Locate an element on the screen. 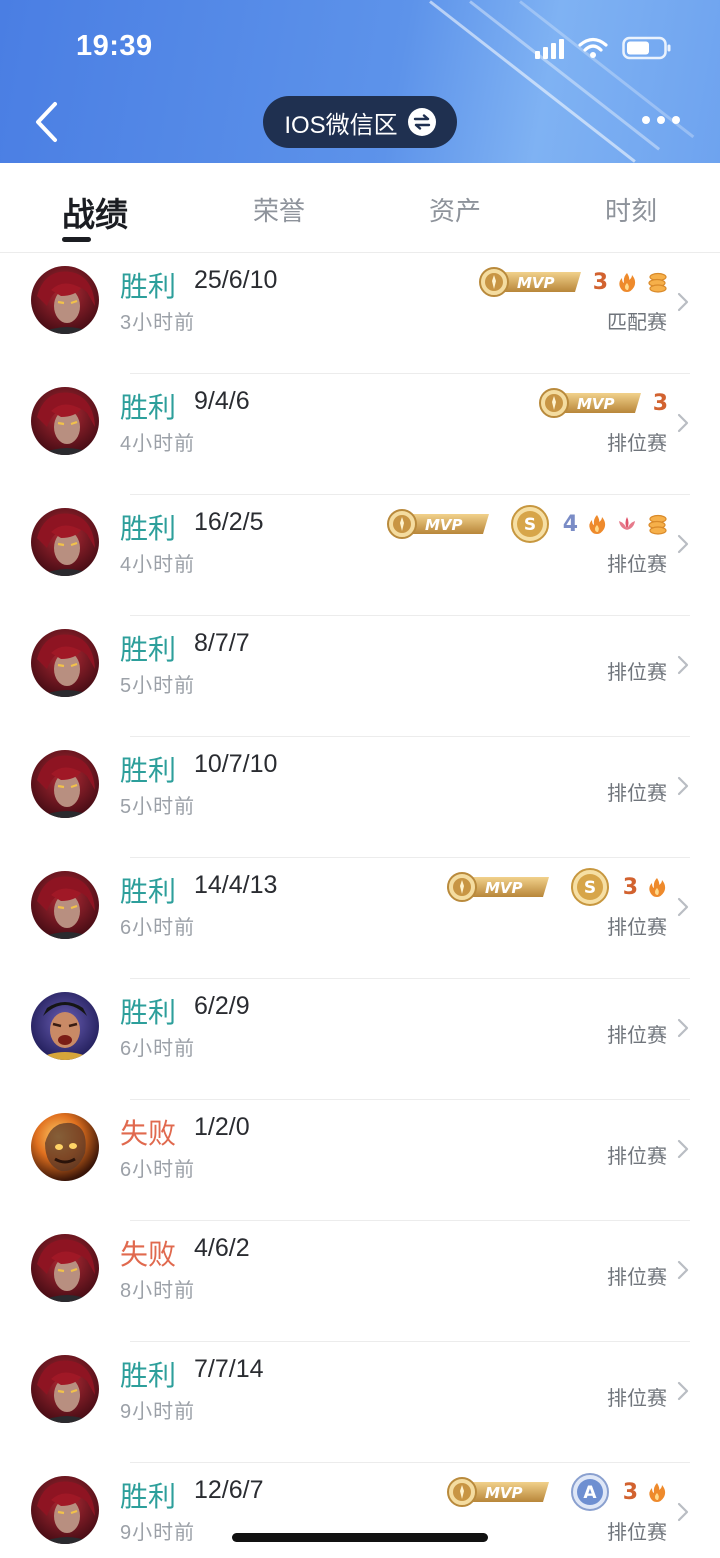 The width and height of the screenshot is (720, 1558). match-row: 胜利 8/7/7 5小时前 排位赛 is located at coordinates (360, 676).